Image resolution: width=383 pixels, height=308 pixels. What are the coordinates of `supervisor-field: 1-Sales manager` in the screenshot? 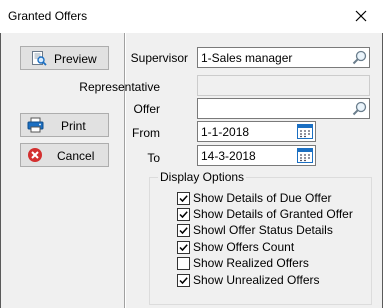 It's located at (283, 57).